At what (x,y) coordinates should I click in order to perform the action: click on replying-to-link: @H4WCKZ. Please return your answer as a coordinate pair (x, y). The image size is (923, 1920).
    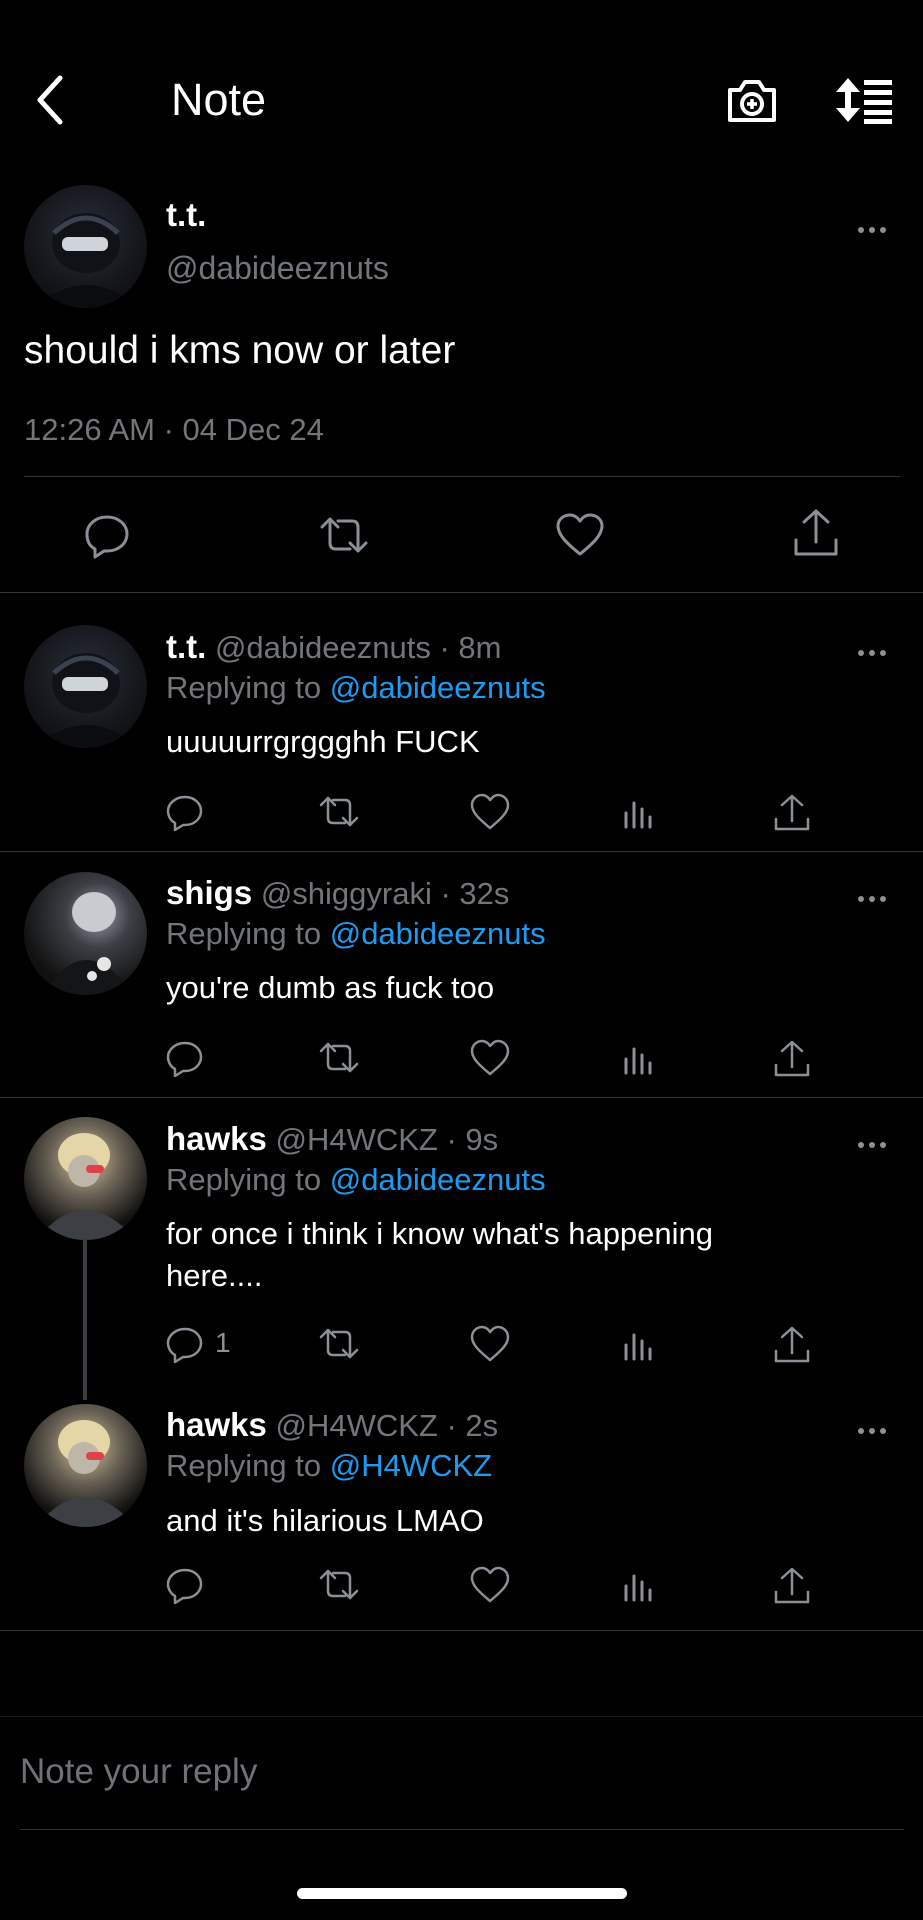
    Looking at the image, I should click on (411, 1465).